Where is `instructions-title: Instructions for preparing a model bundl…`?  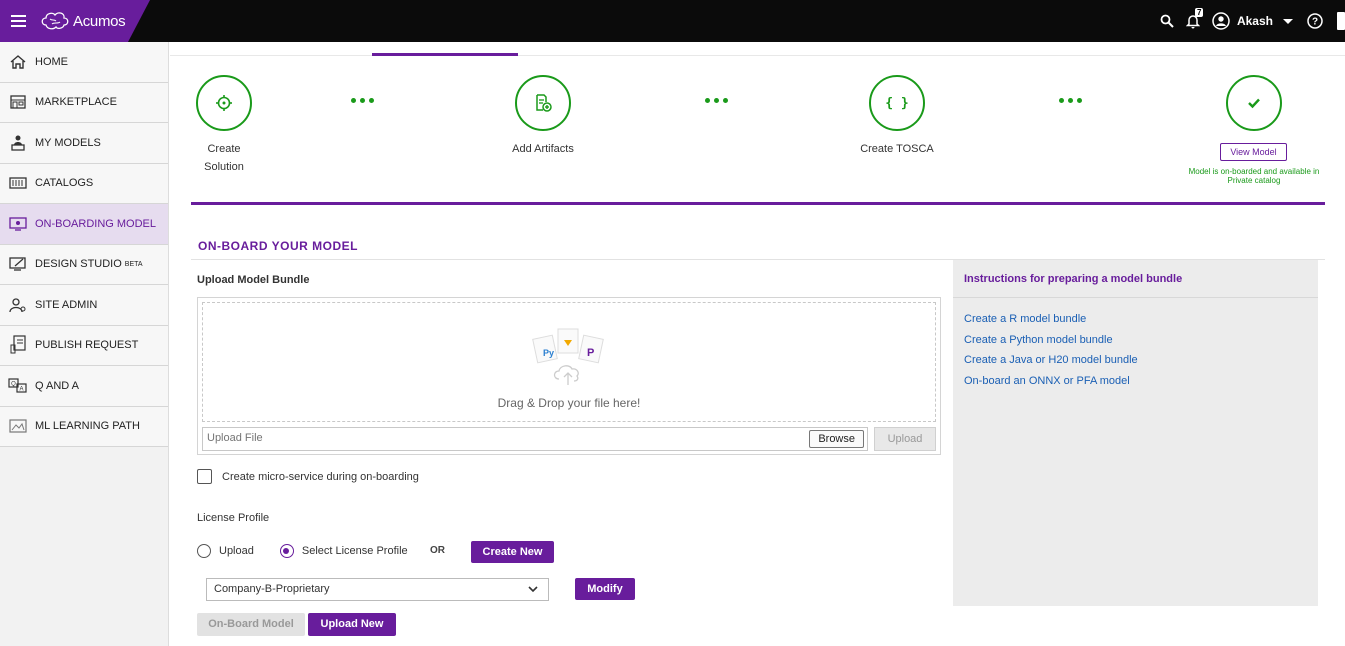 instructions-title: Instructions for preparing a model bundl… is located at coordinates (1073, 279).